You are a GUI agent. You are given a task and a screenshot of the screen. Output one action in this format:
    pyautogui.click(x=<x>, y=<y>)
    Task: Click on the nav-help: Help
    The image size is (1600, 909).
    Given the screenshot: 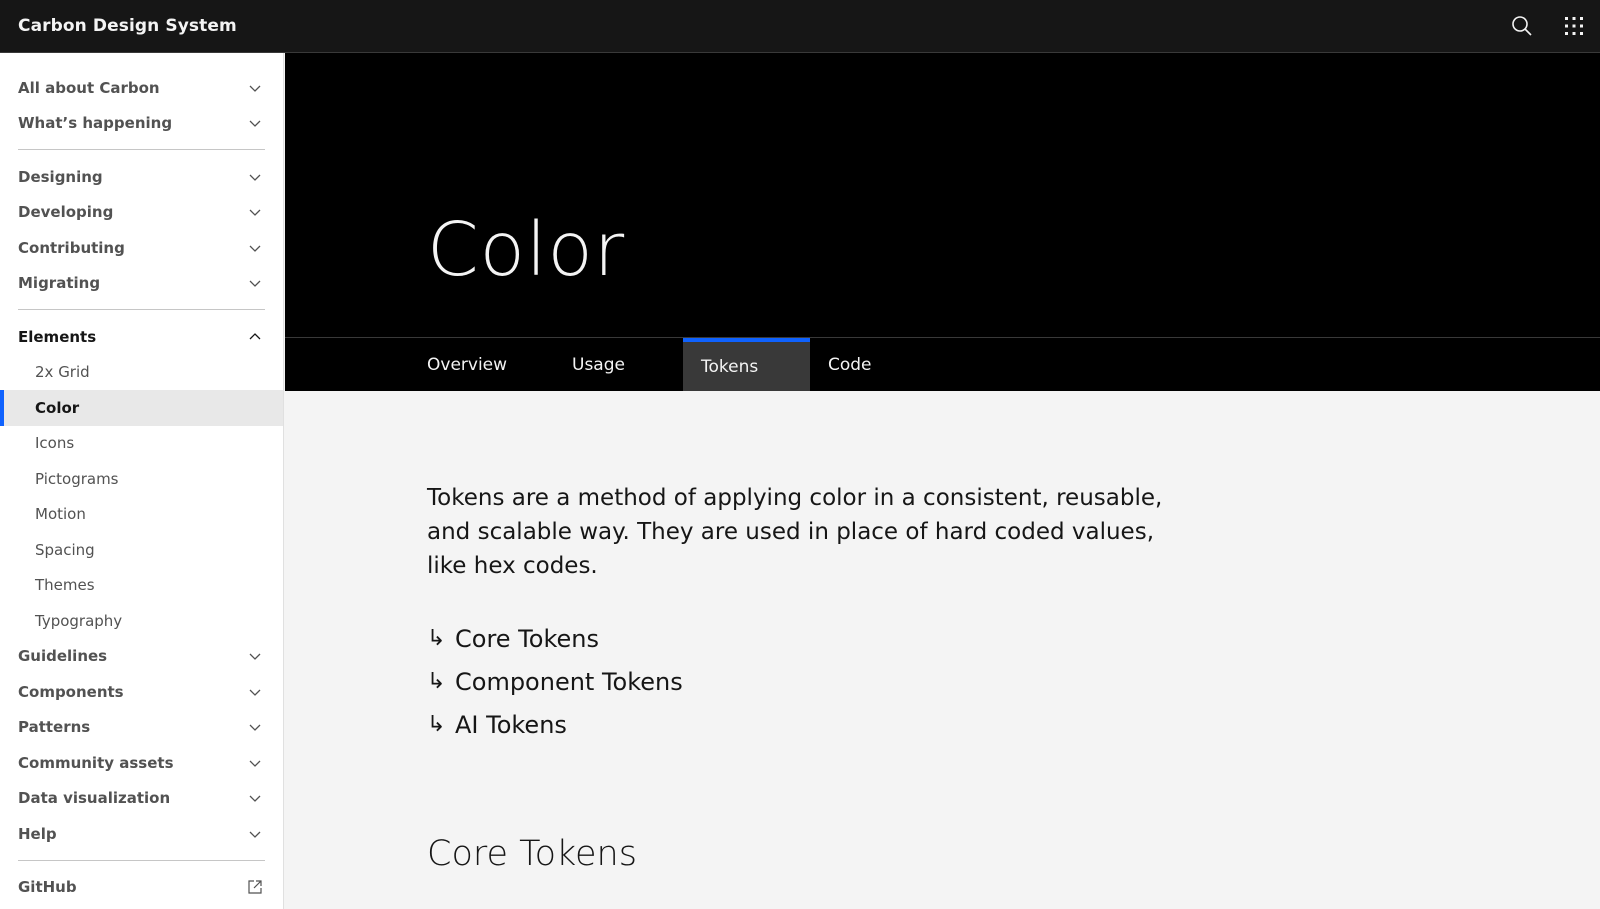 What is the action you would take?
    pyautogui.click(x=141, y=834)
    